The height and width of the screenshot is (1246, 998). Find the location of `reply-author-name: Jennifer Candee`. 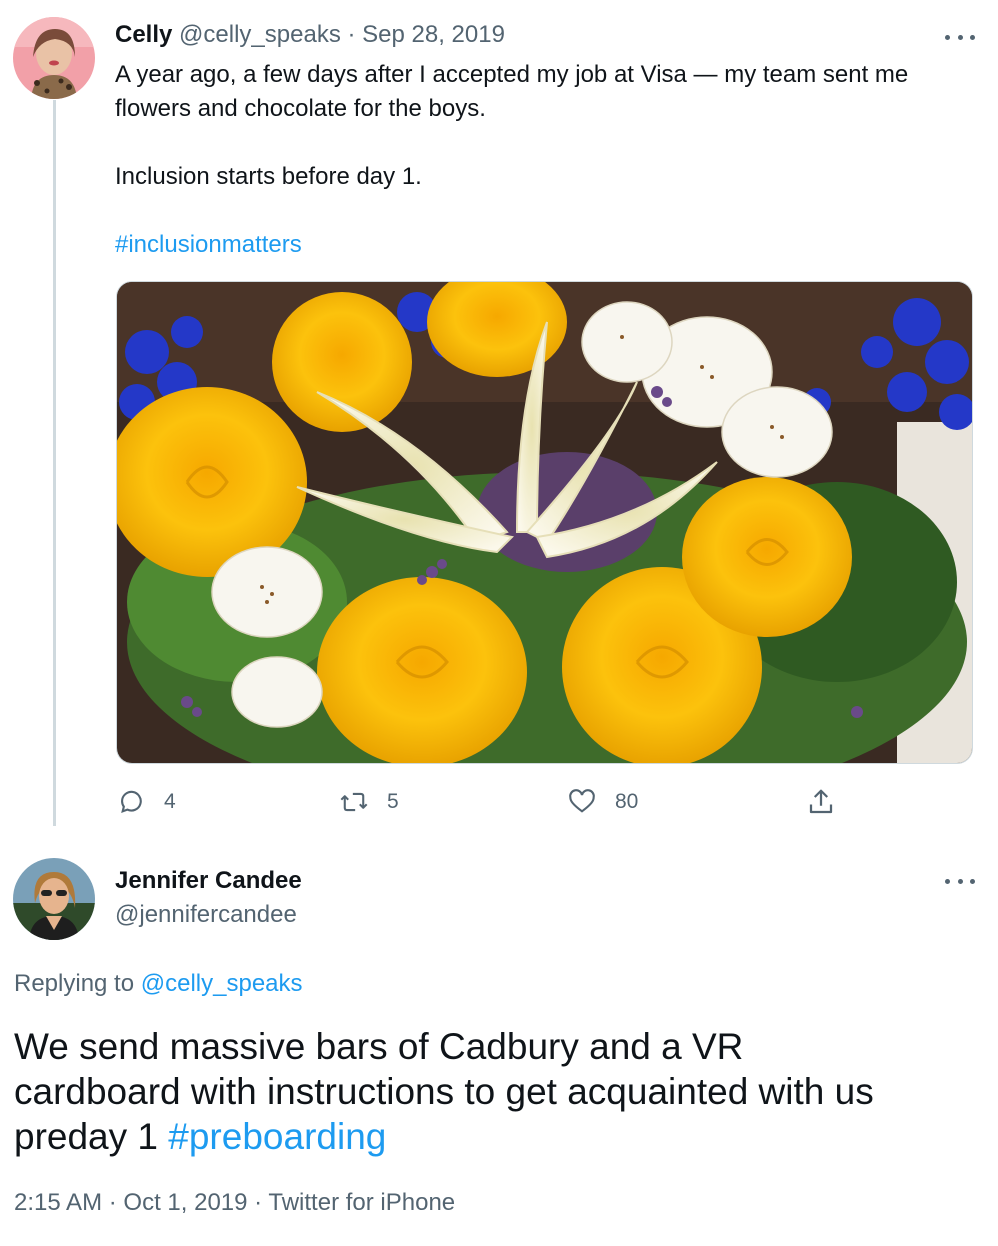

reply-author-name: Jennifer Candee is located at coordinates (208, 881).